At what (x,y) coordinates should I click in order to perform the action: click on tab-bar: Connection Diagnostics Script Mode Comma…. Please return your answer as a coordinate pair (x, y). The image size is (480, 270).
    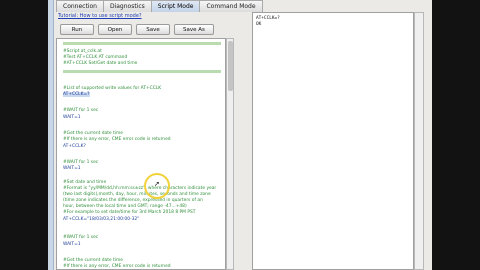
    Looking at the image, I should click on (159, 6).